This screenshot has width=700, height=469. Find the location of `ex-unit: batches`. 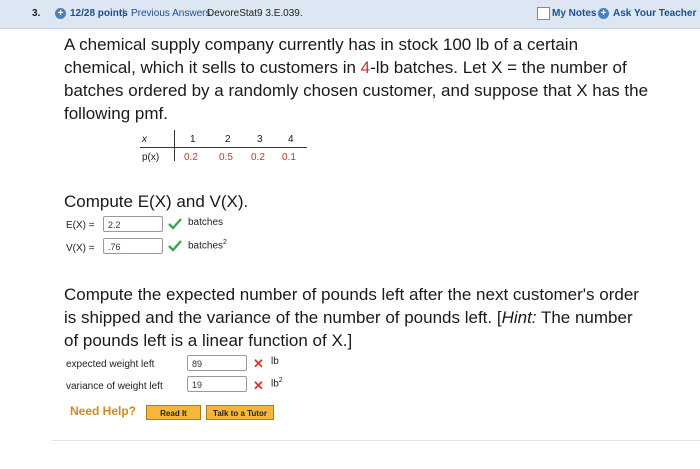

ex-unit: batches is located at coordinates (206, 222).